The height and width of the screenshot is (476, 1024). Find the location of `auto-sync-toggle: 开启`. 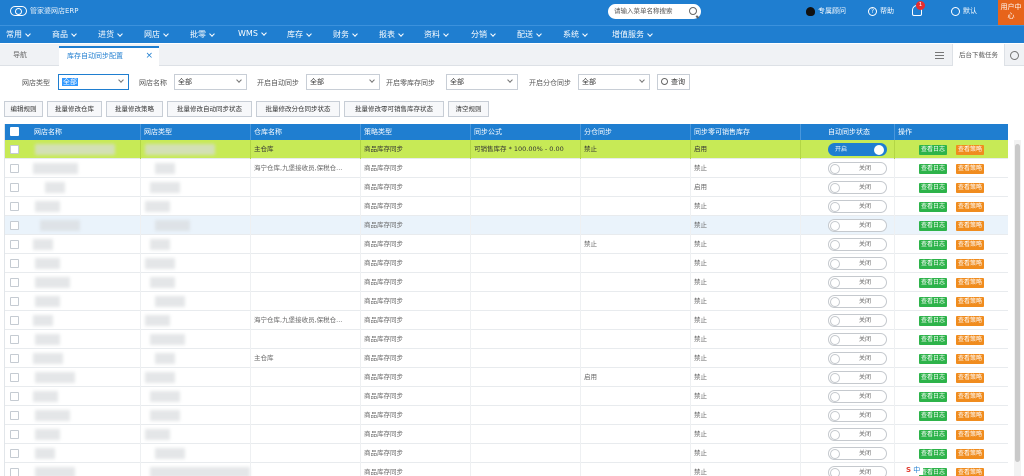

auto-sync-toggle: 开启 is located at coordinates (857, 149).